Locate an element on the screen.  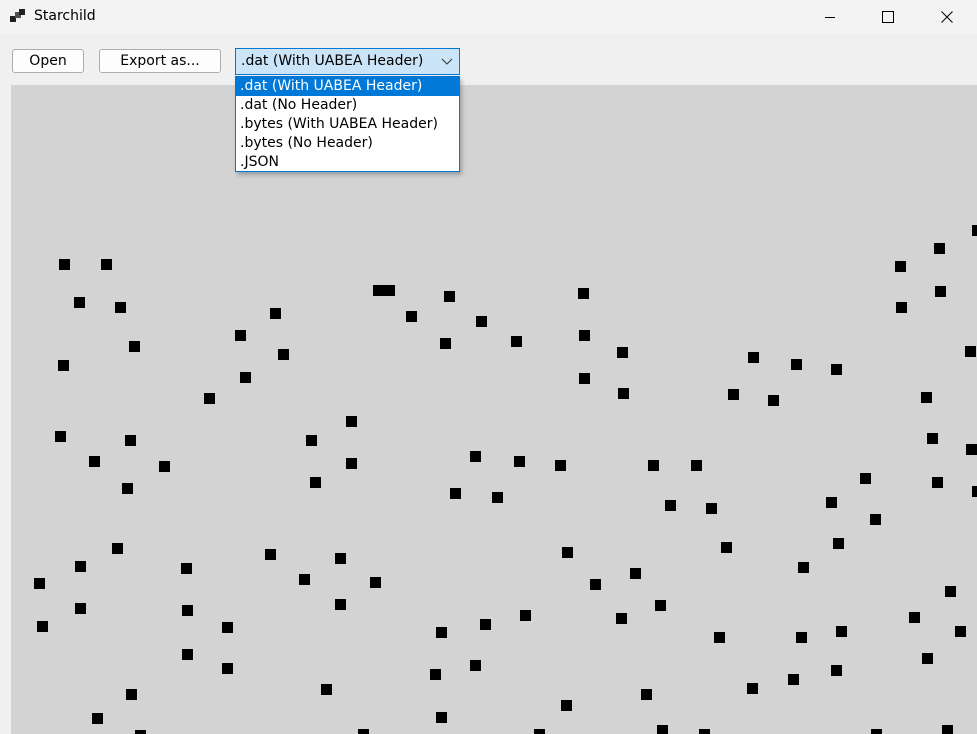
format-select: .dat (With UABEA Header) is located at coordinates (347, 61).